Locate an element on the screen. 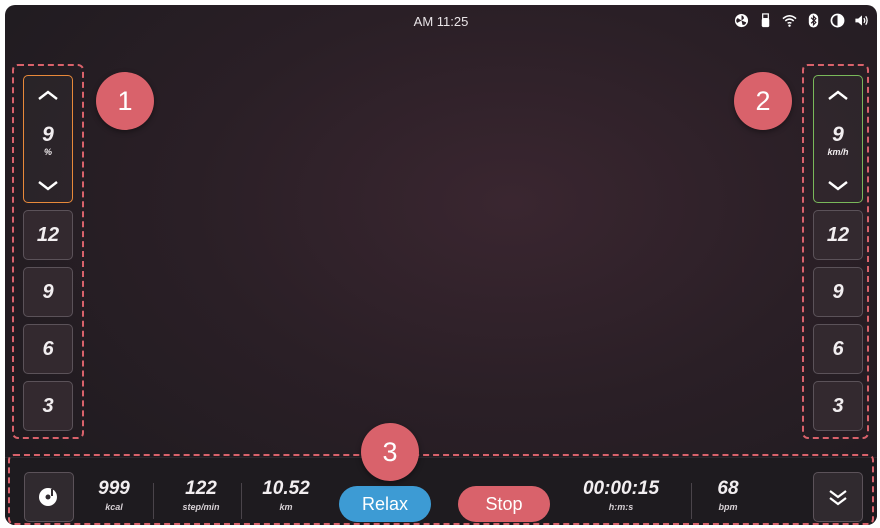  speed-preset-6: 6 is located at coordinates (838, 349).